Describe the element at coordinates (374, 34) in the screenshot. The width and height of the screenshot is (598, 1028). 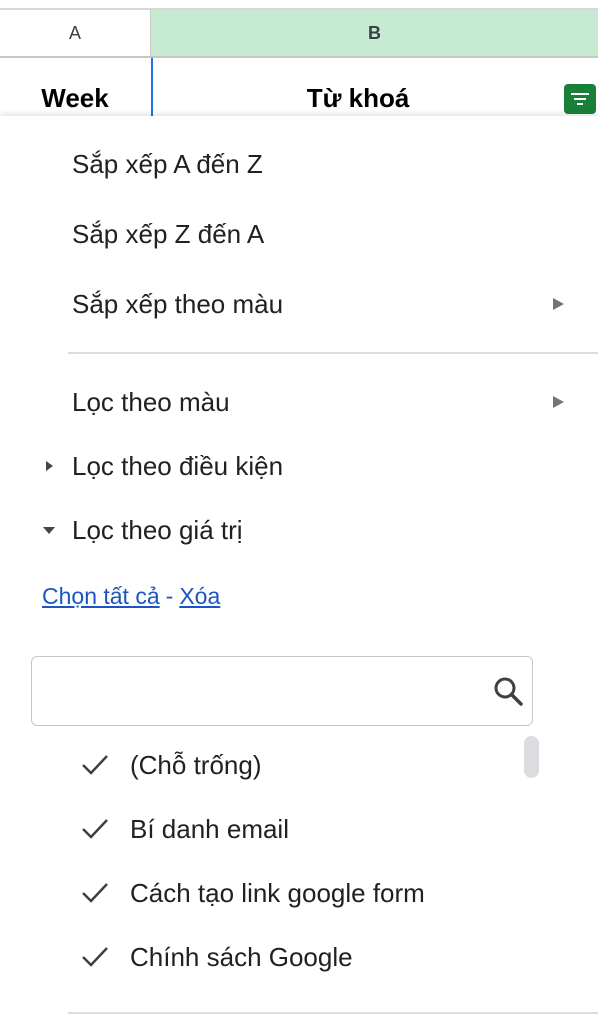
I see `column-header-b: B` at that location.